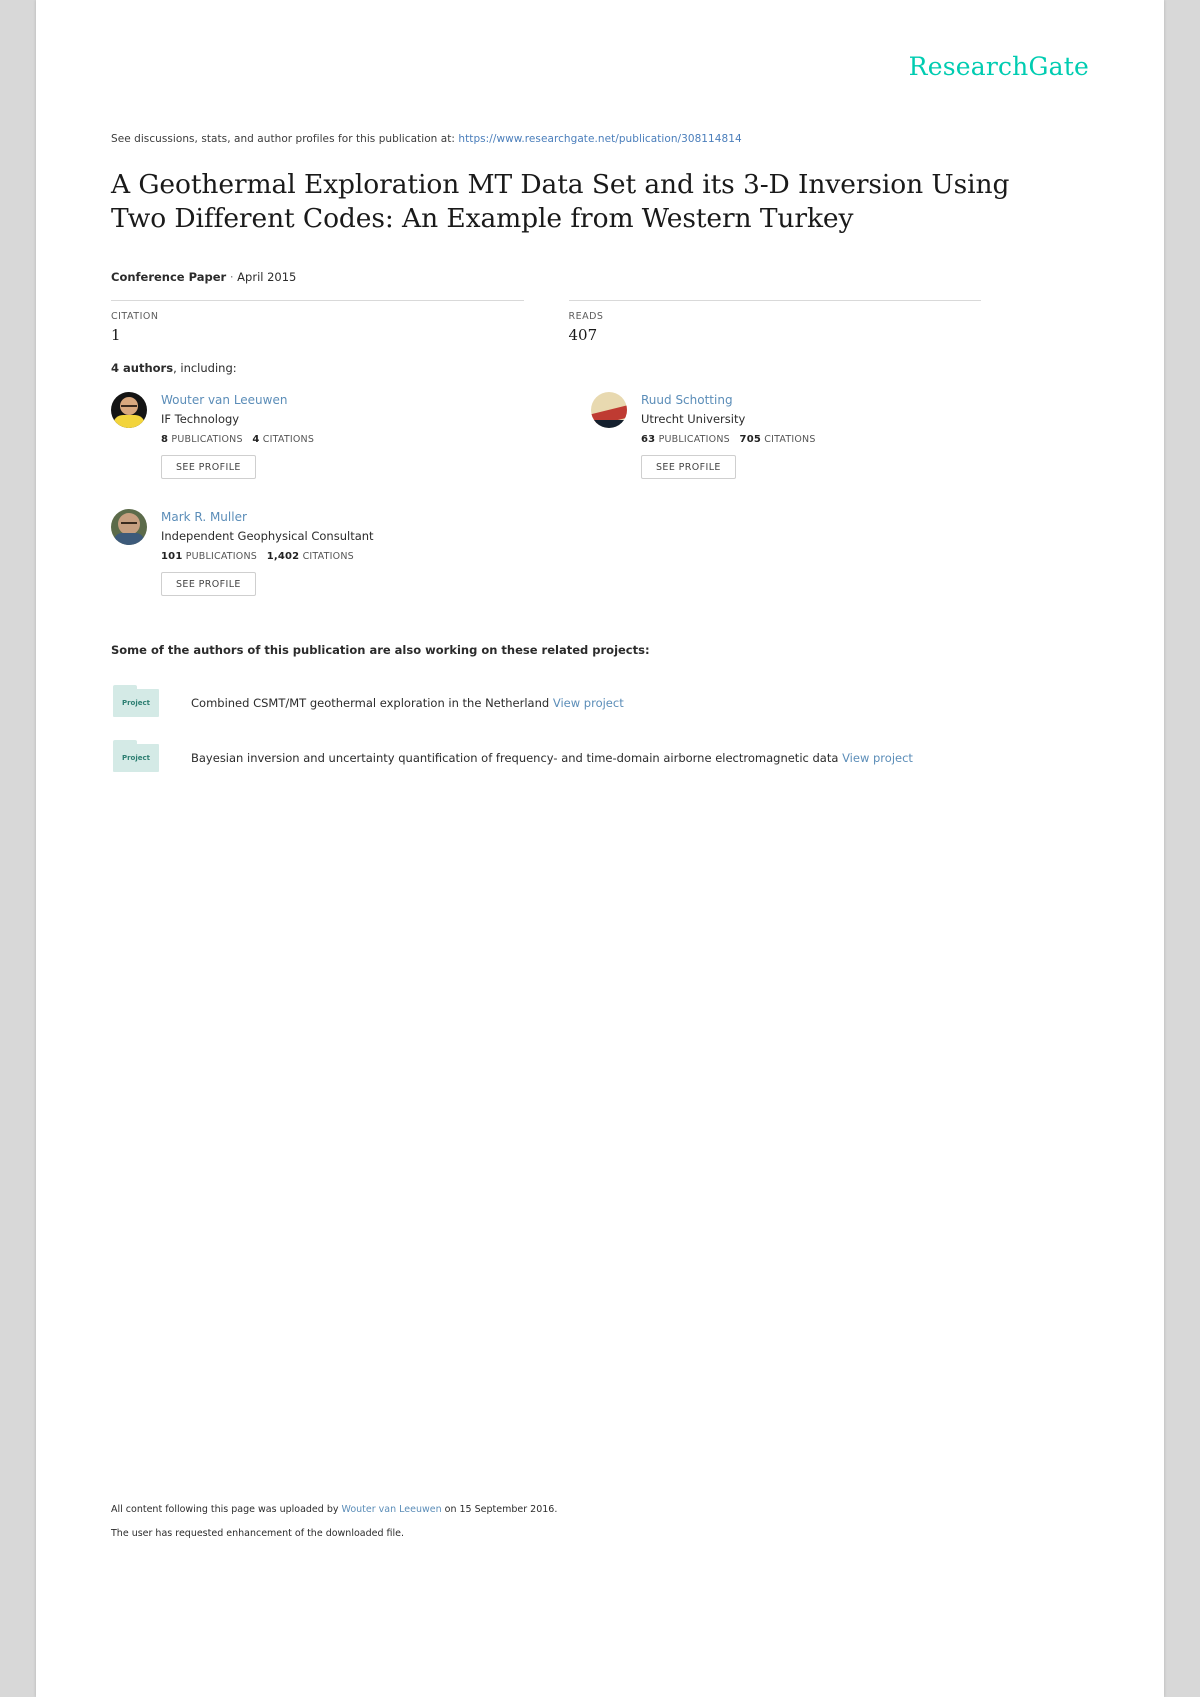 This screenshot has width=1200, height=1697. Describe the element at coordinates (998, 66) in the screenshot. I see `researchgate-logo: ResearchGate` at that location.